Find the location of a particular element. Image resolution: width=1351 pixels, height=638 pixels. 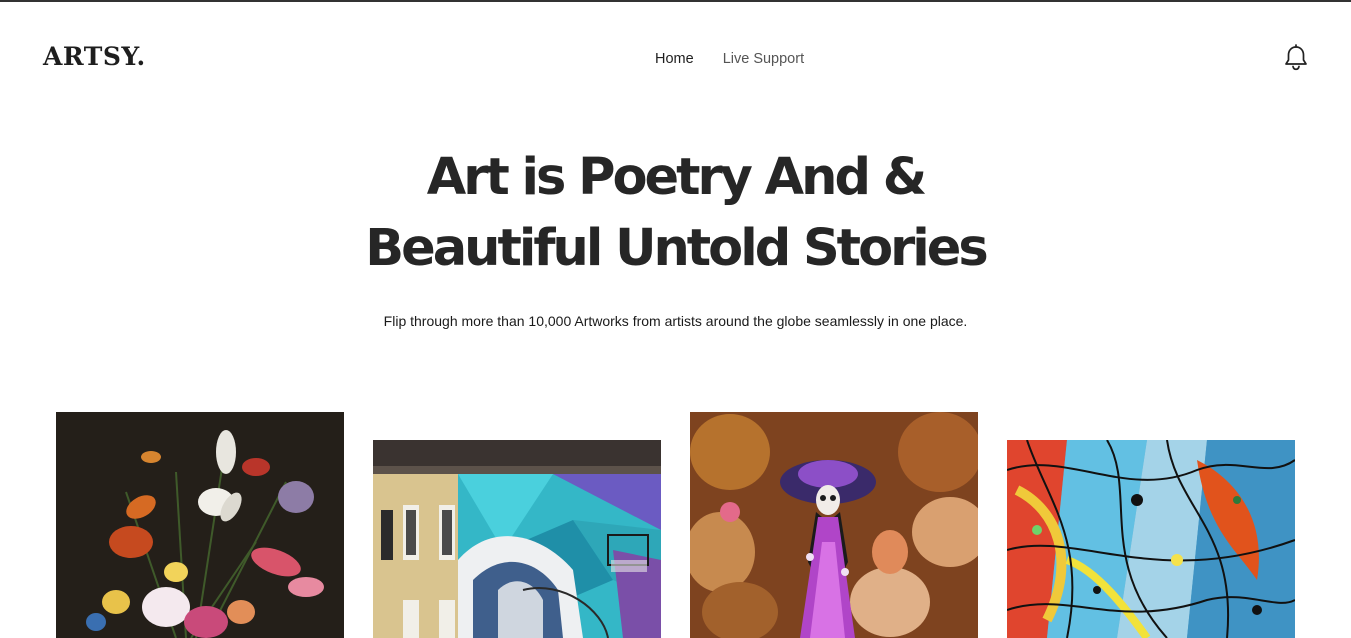

abstract-painting-image is located at coordinates (1151, 539).